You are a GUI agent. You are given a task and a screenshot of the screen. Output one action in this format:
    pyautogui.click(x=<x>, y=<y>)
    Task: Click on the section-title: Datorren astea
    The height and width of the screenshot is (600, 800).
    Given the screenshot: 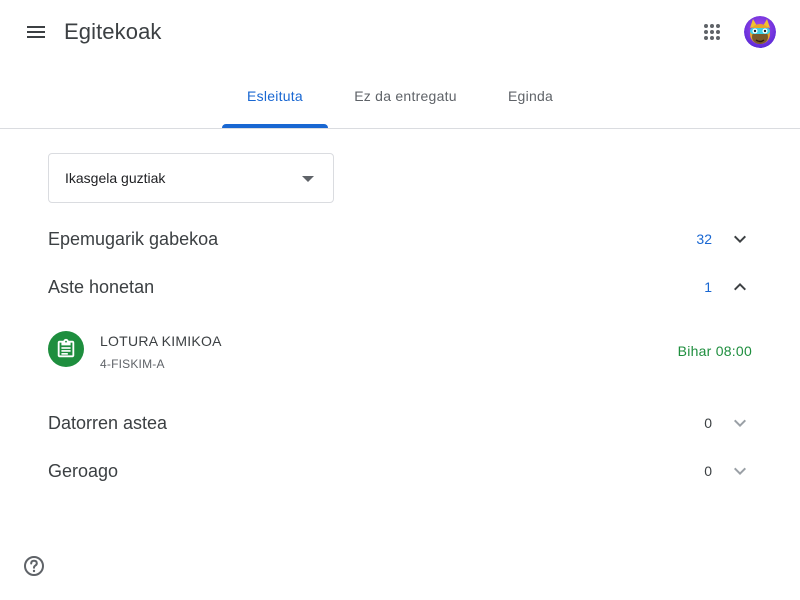 What is the action you would take?
    pyautogui.click(x=108, y=422)
    